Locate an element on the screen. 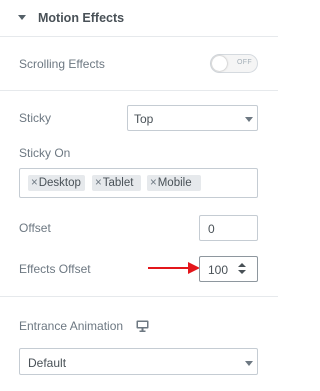  entrance-animation-label: Entrance Animation is located at coordinates (71, 326).